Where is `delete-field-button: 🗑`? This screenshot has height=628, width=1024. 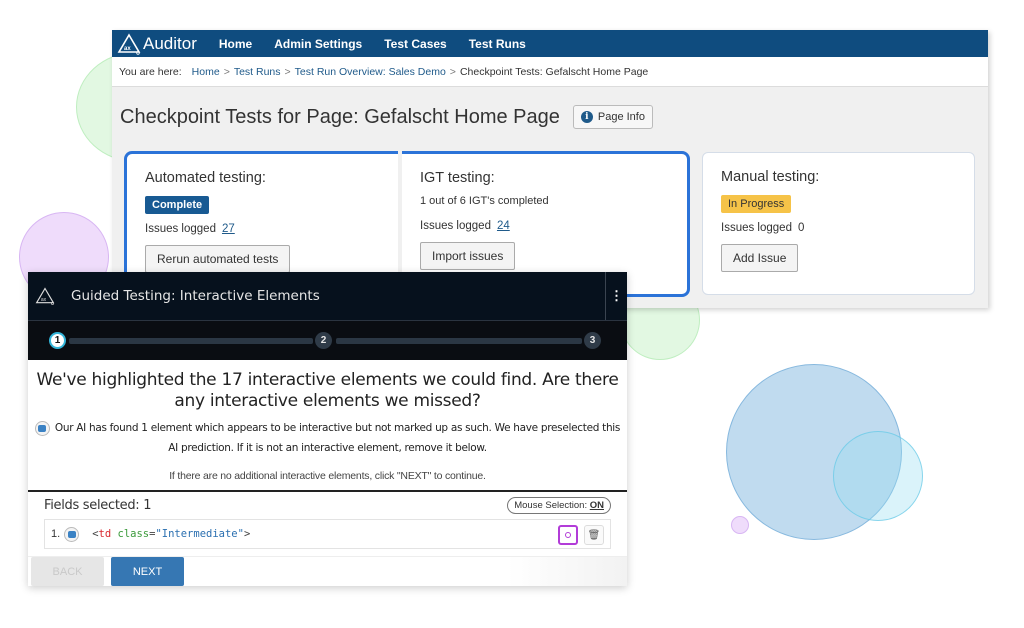 delete-field-button: 🗑 is located at coordinates (594, 535).